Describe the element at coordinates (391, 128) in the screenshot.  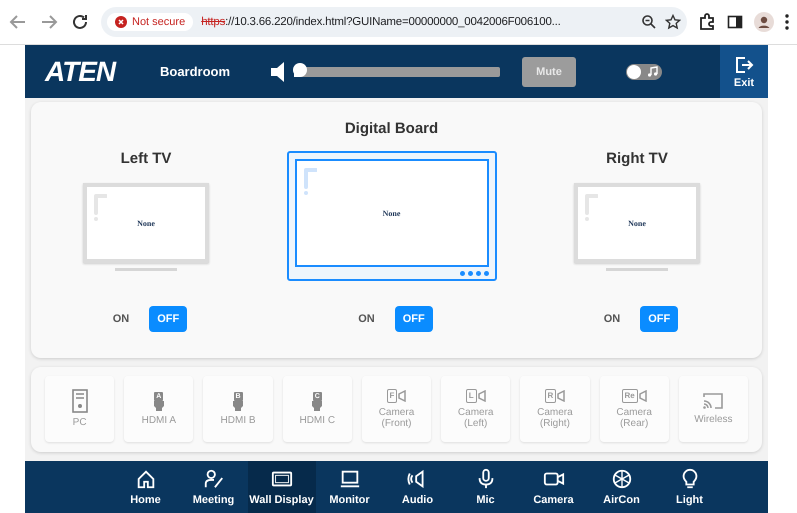
I see `display-title: Digital Board` at that location.